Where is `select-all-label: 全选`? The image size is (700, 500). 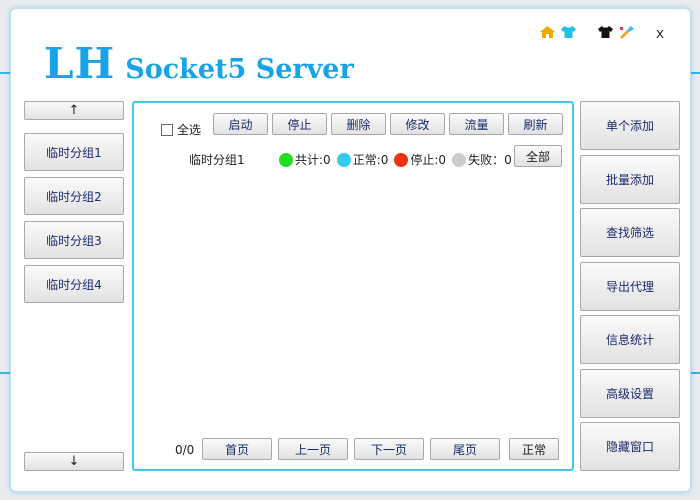 select-all-label: 全选 is located at coordinates (189, 130).